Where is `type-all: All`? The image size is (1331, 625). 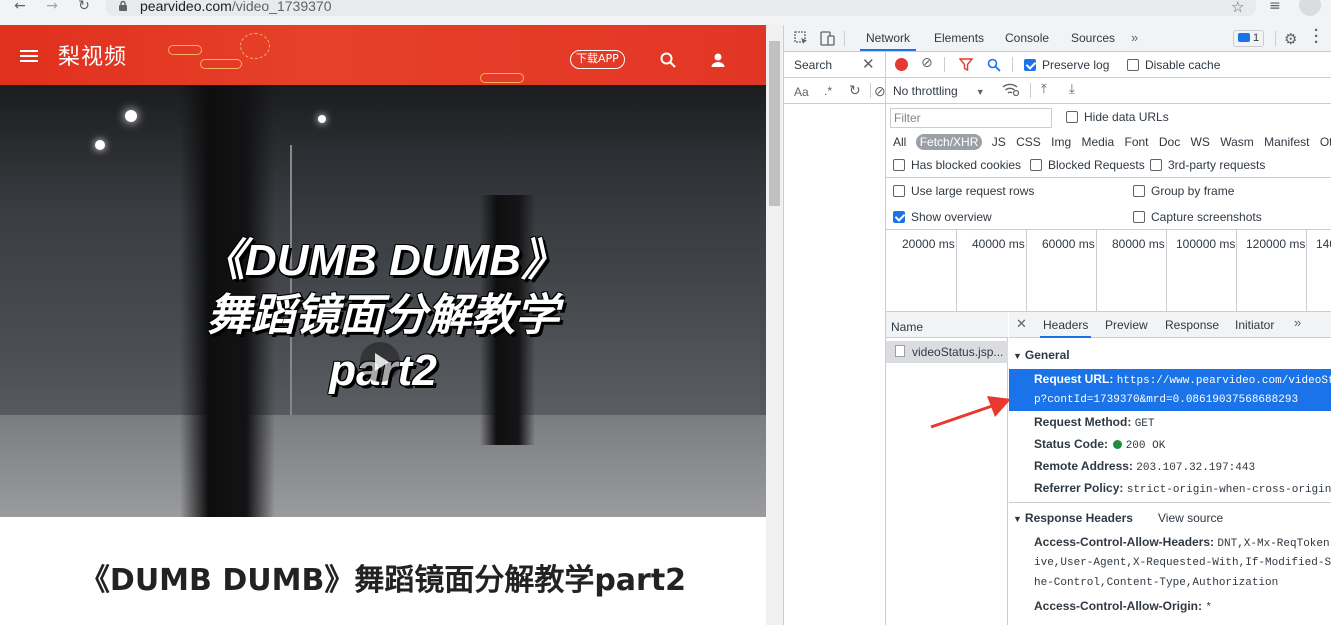 type-all: All is located at coordinates (899, 142).